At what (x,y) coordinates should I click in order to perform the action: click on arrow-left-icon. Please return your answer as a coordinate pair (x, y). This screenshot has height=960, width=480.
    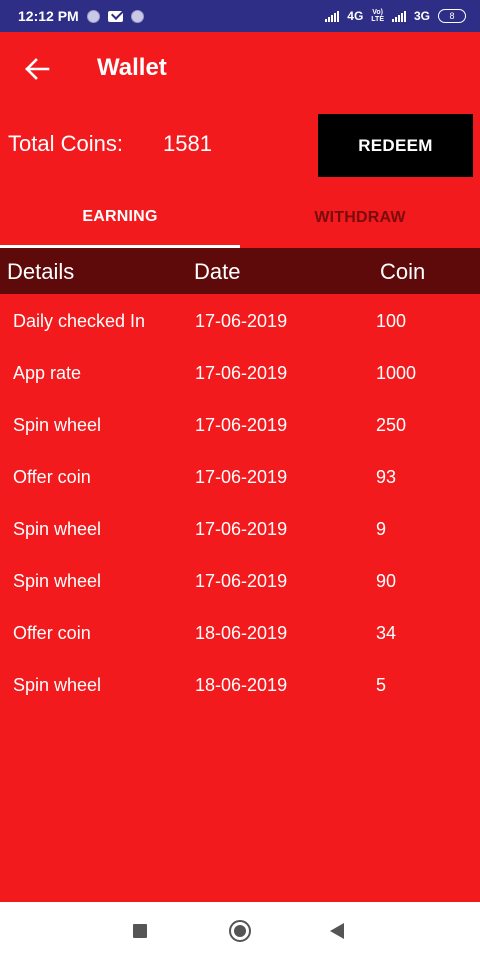
    Looking at the image, I should click on (37, 69).